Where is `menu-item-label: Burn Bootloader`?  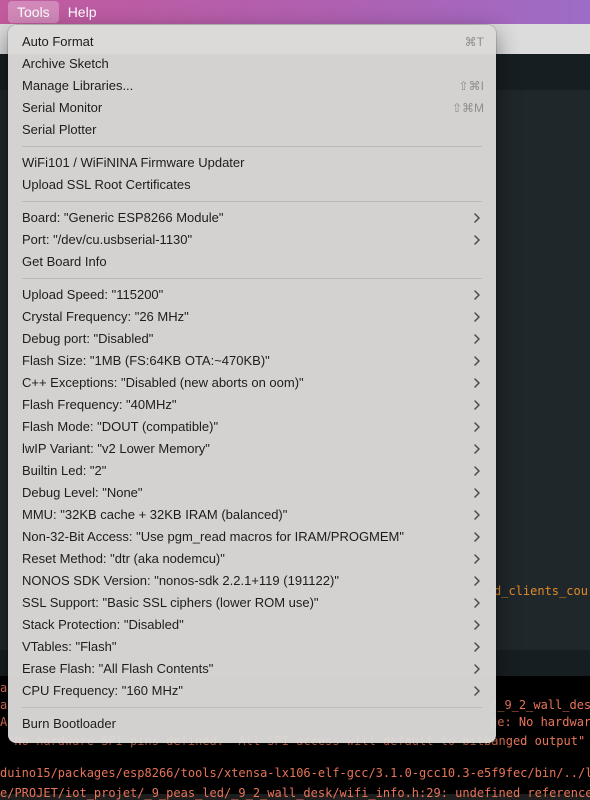 menu-item-label: Burn Bootloader is located at coordinates (69, 723).